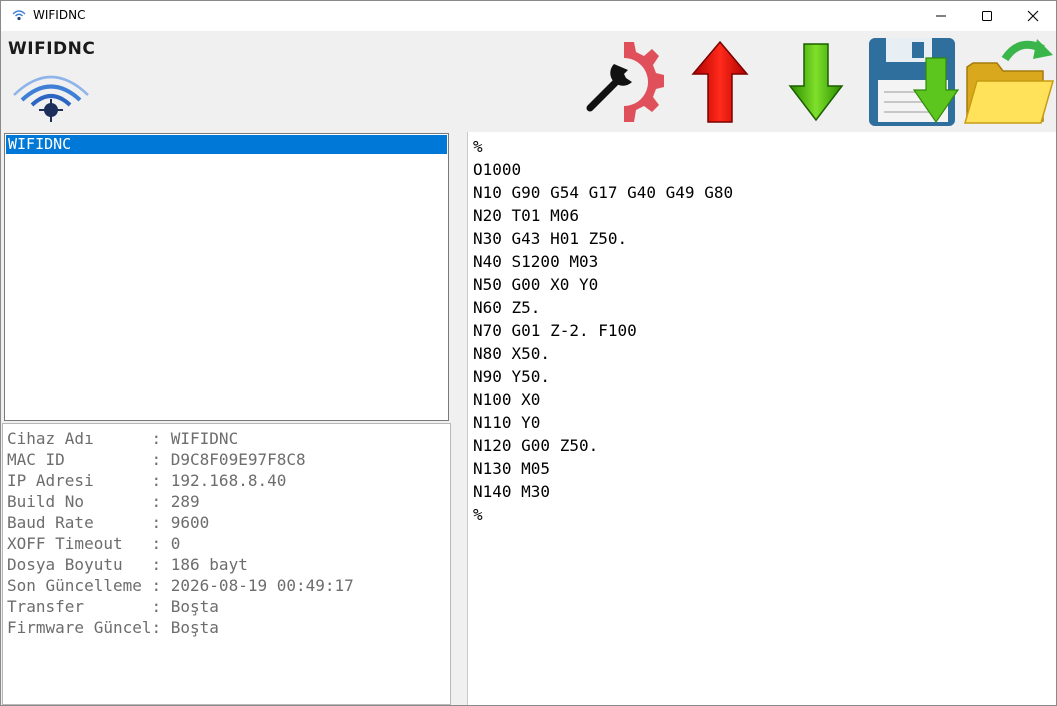 This screenshot has width=1057, height=706. I want to click on code-line: O1000, so click(497, 169).